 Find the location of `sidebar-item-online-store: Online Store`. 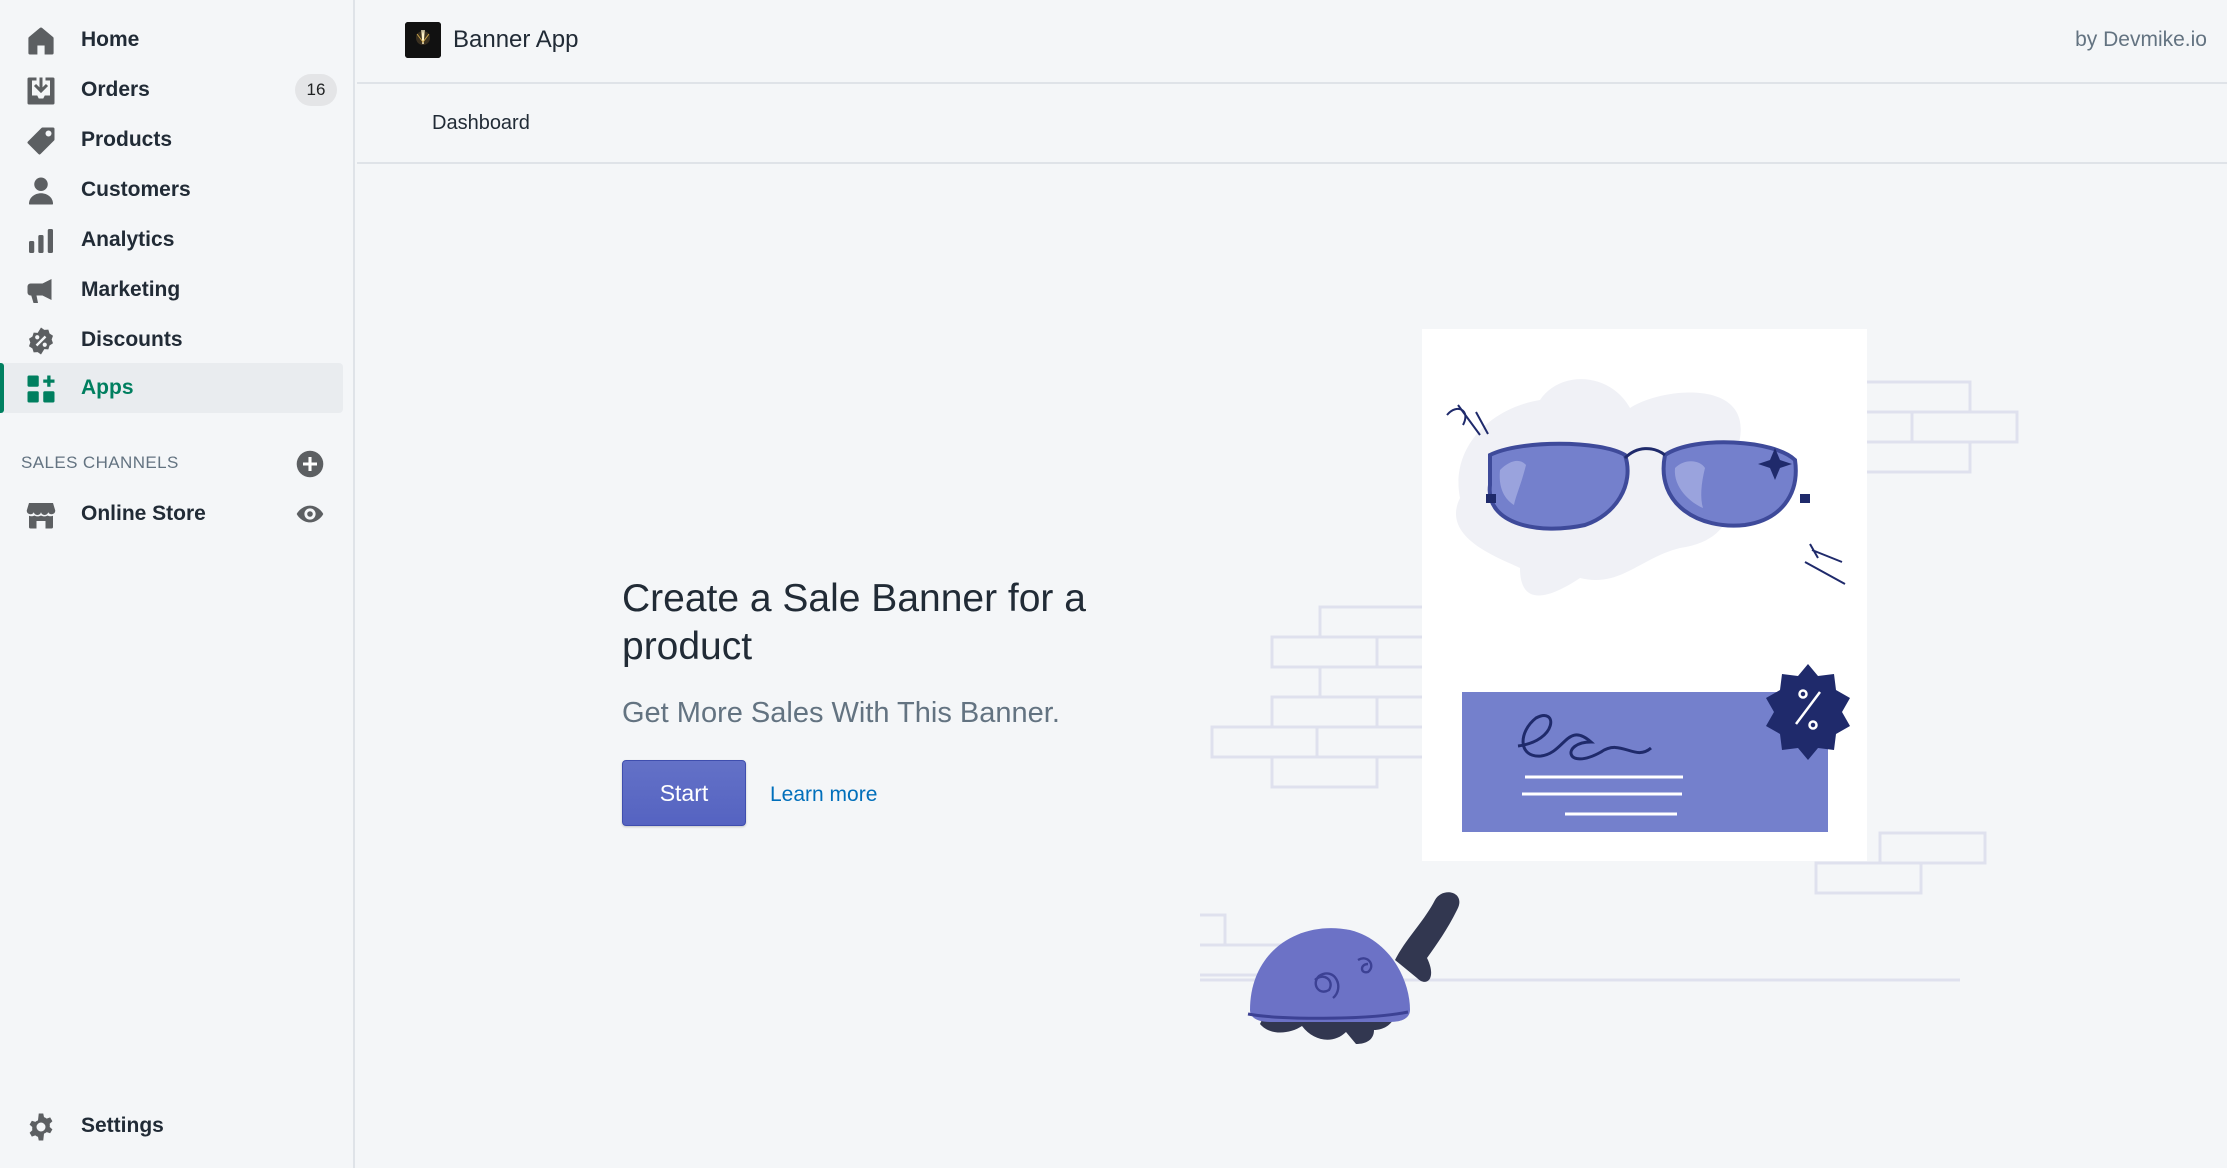

sidebar-item-online-store: Online Store is located at coordinates (171, 514).